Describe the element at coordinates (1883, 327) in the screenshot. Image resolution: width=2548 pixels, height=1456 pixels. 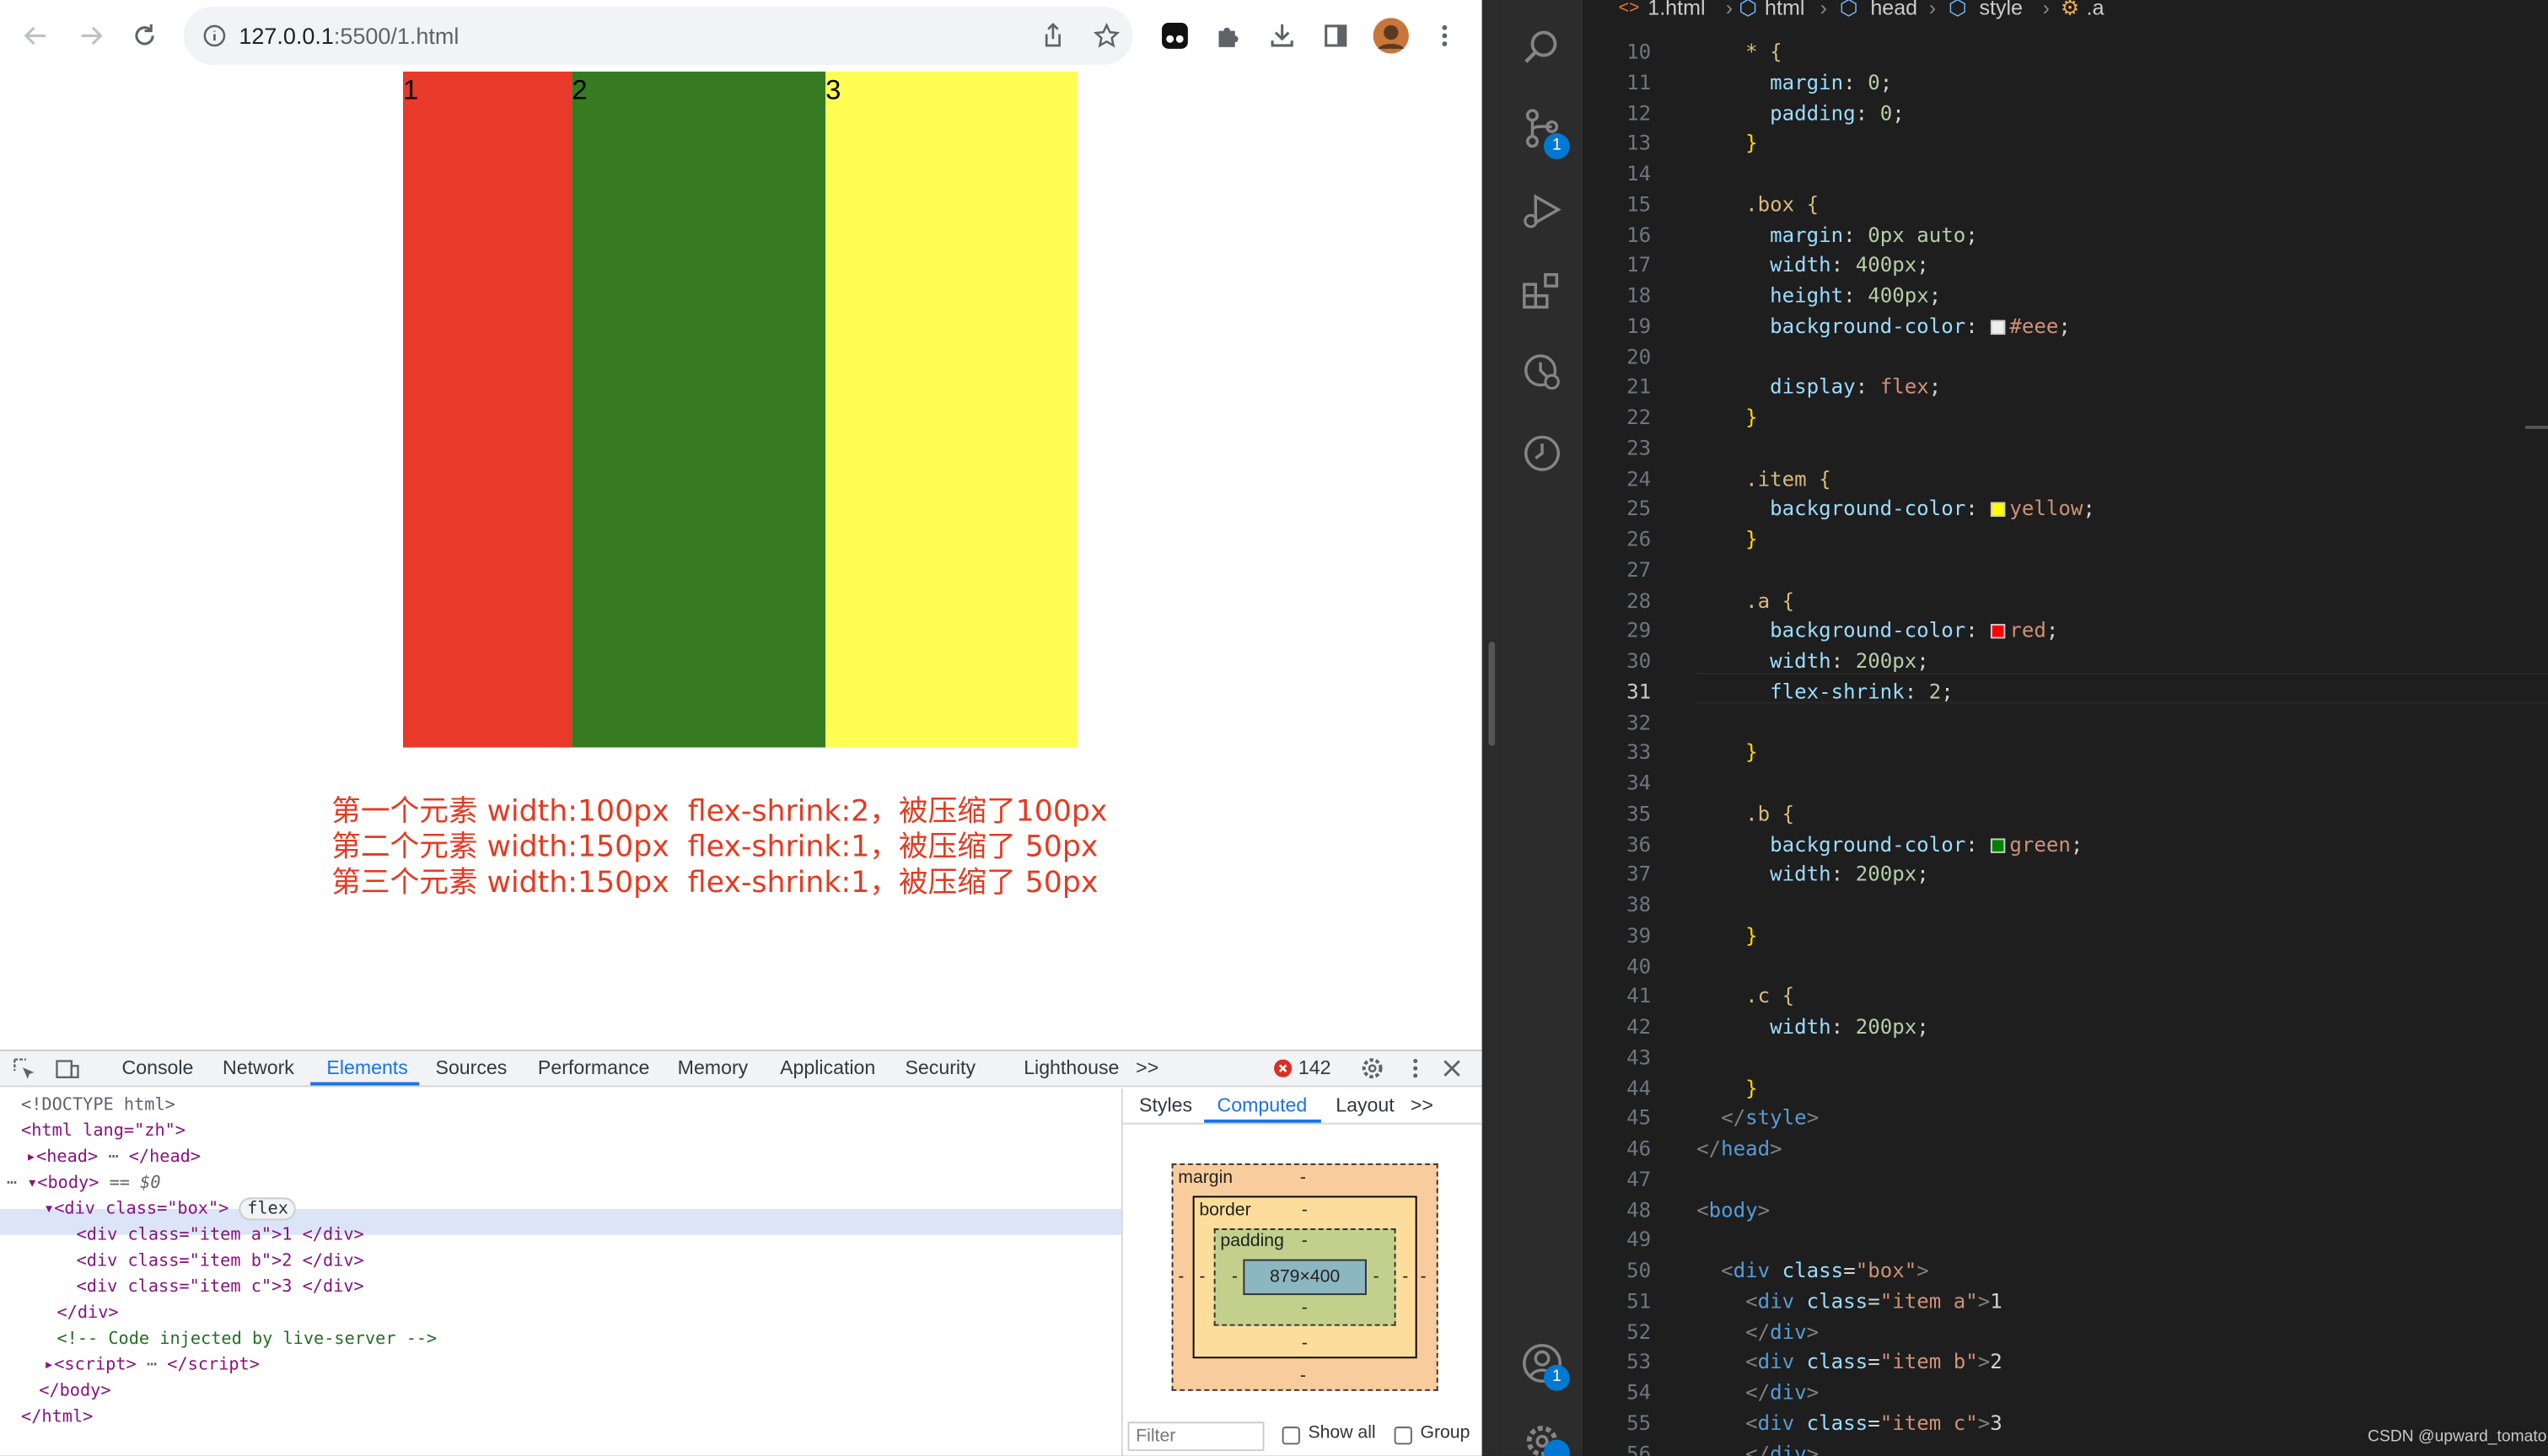
I see `code-line: background-color: #eee;` at that location.